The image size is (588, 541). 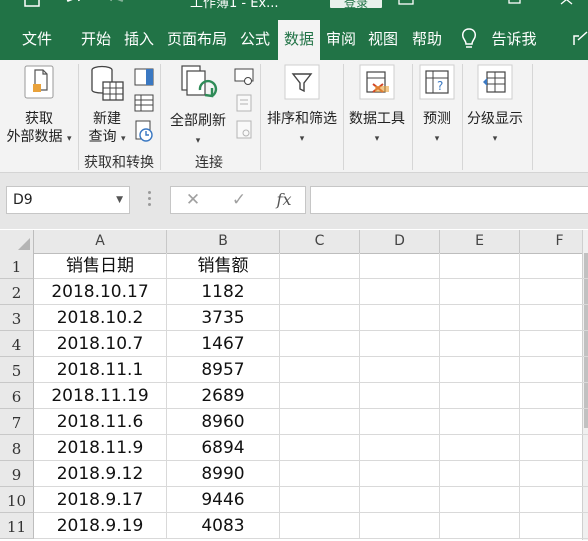 I want to click on cell-a1: 销售日期, so click(x=100, y=266).